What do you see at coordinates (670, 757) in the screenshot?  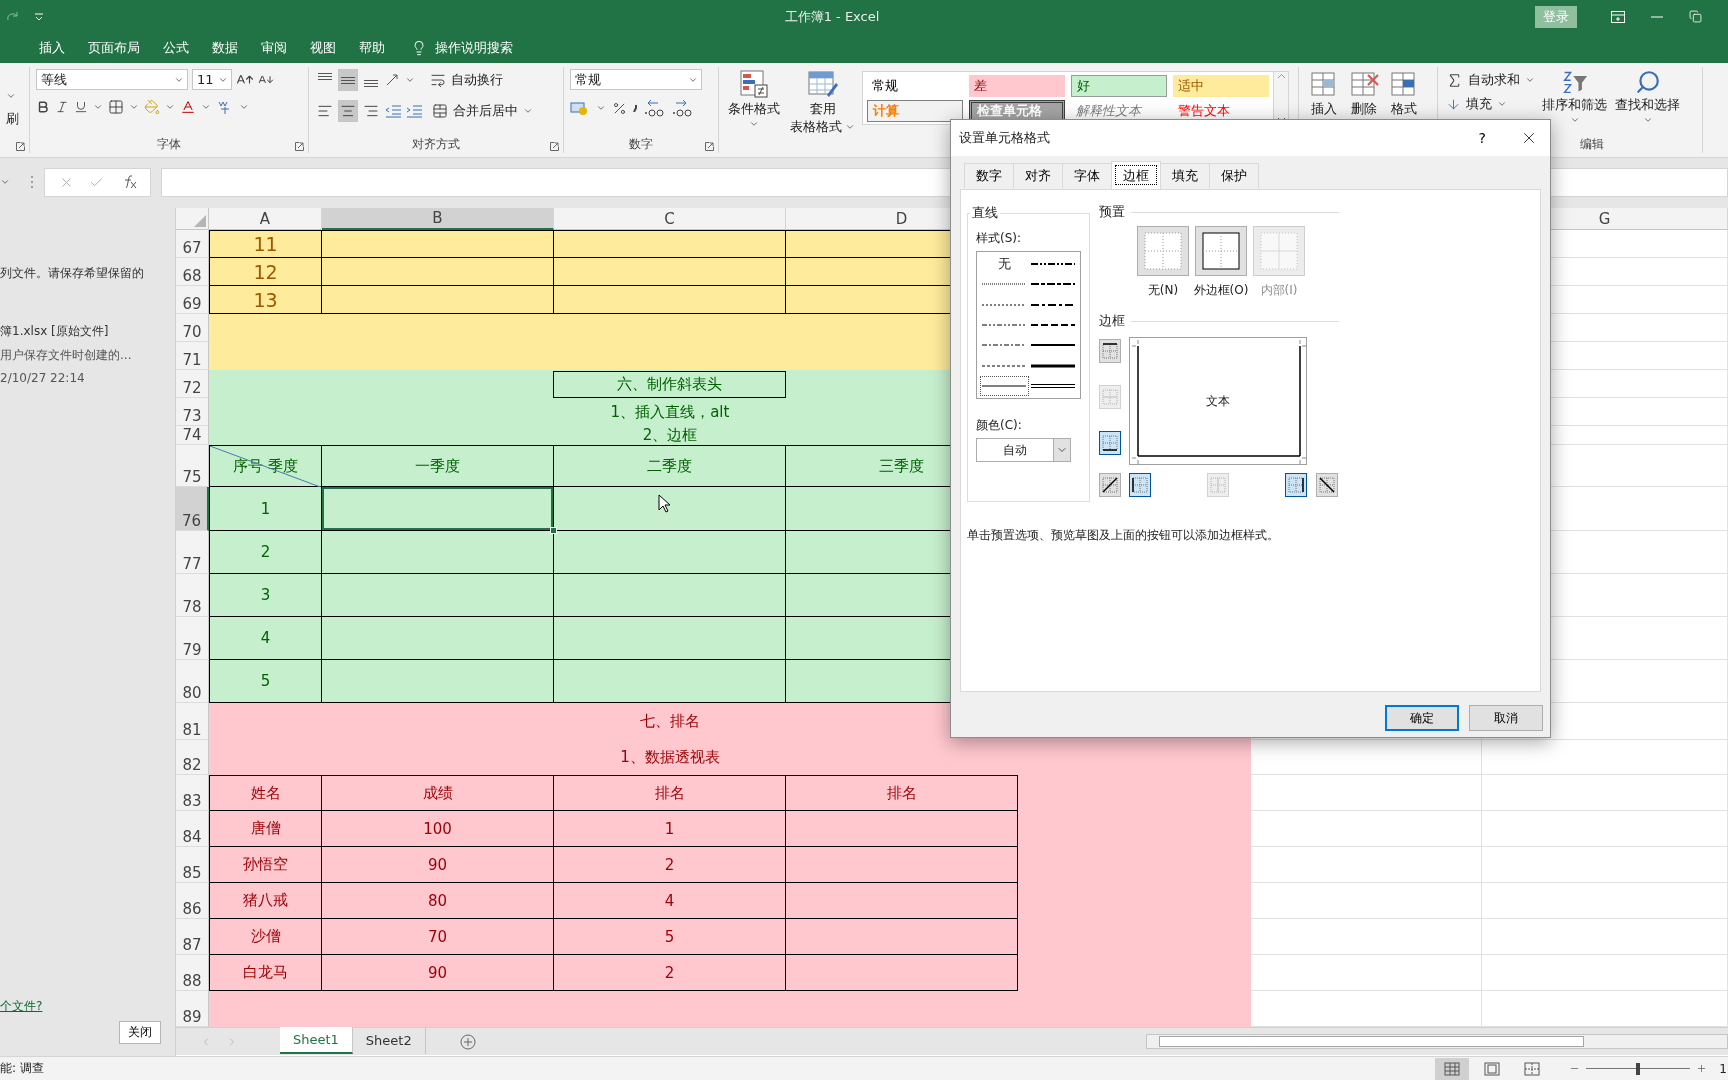 I see `section-title: 1、数据透视表` at bounding box center [670, 757].